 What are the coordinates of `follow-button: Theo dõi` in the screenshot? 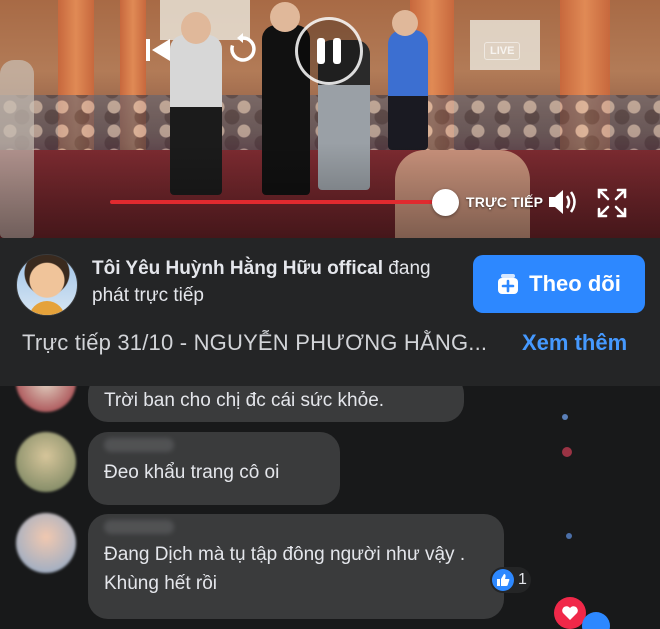 It's located at (559, 284).